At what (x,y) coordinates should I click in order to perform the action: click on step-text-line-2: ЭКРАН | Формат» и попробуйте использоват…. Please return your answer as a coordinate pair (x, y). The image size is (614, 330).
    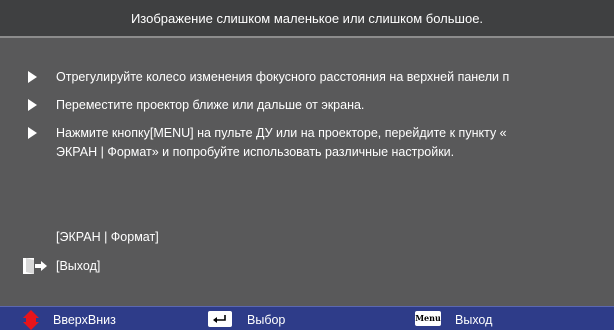
    Looking at the image, I should click on (255, 152).